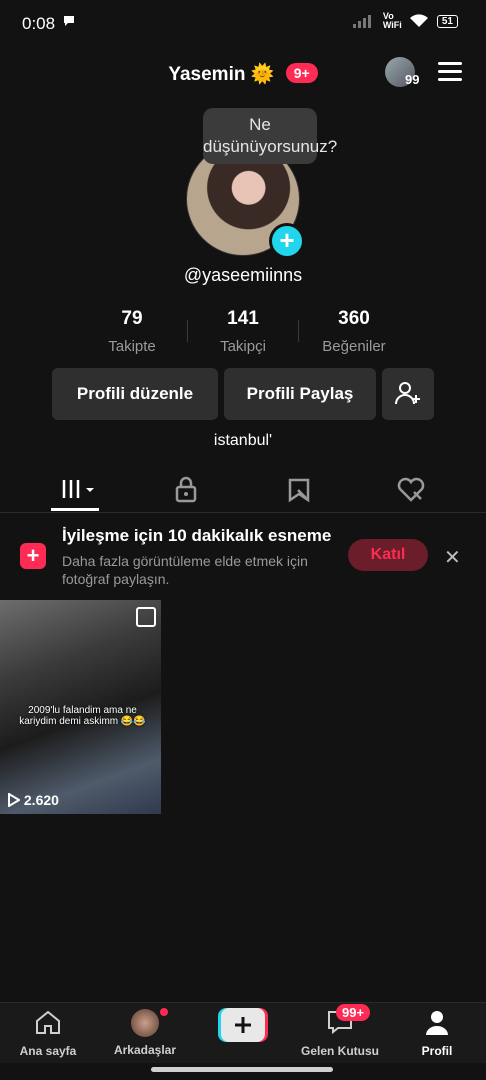 The width and height of the screenshot is (486, 1080). I want to click on grid-icon, so click(77, 489).